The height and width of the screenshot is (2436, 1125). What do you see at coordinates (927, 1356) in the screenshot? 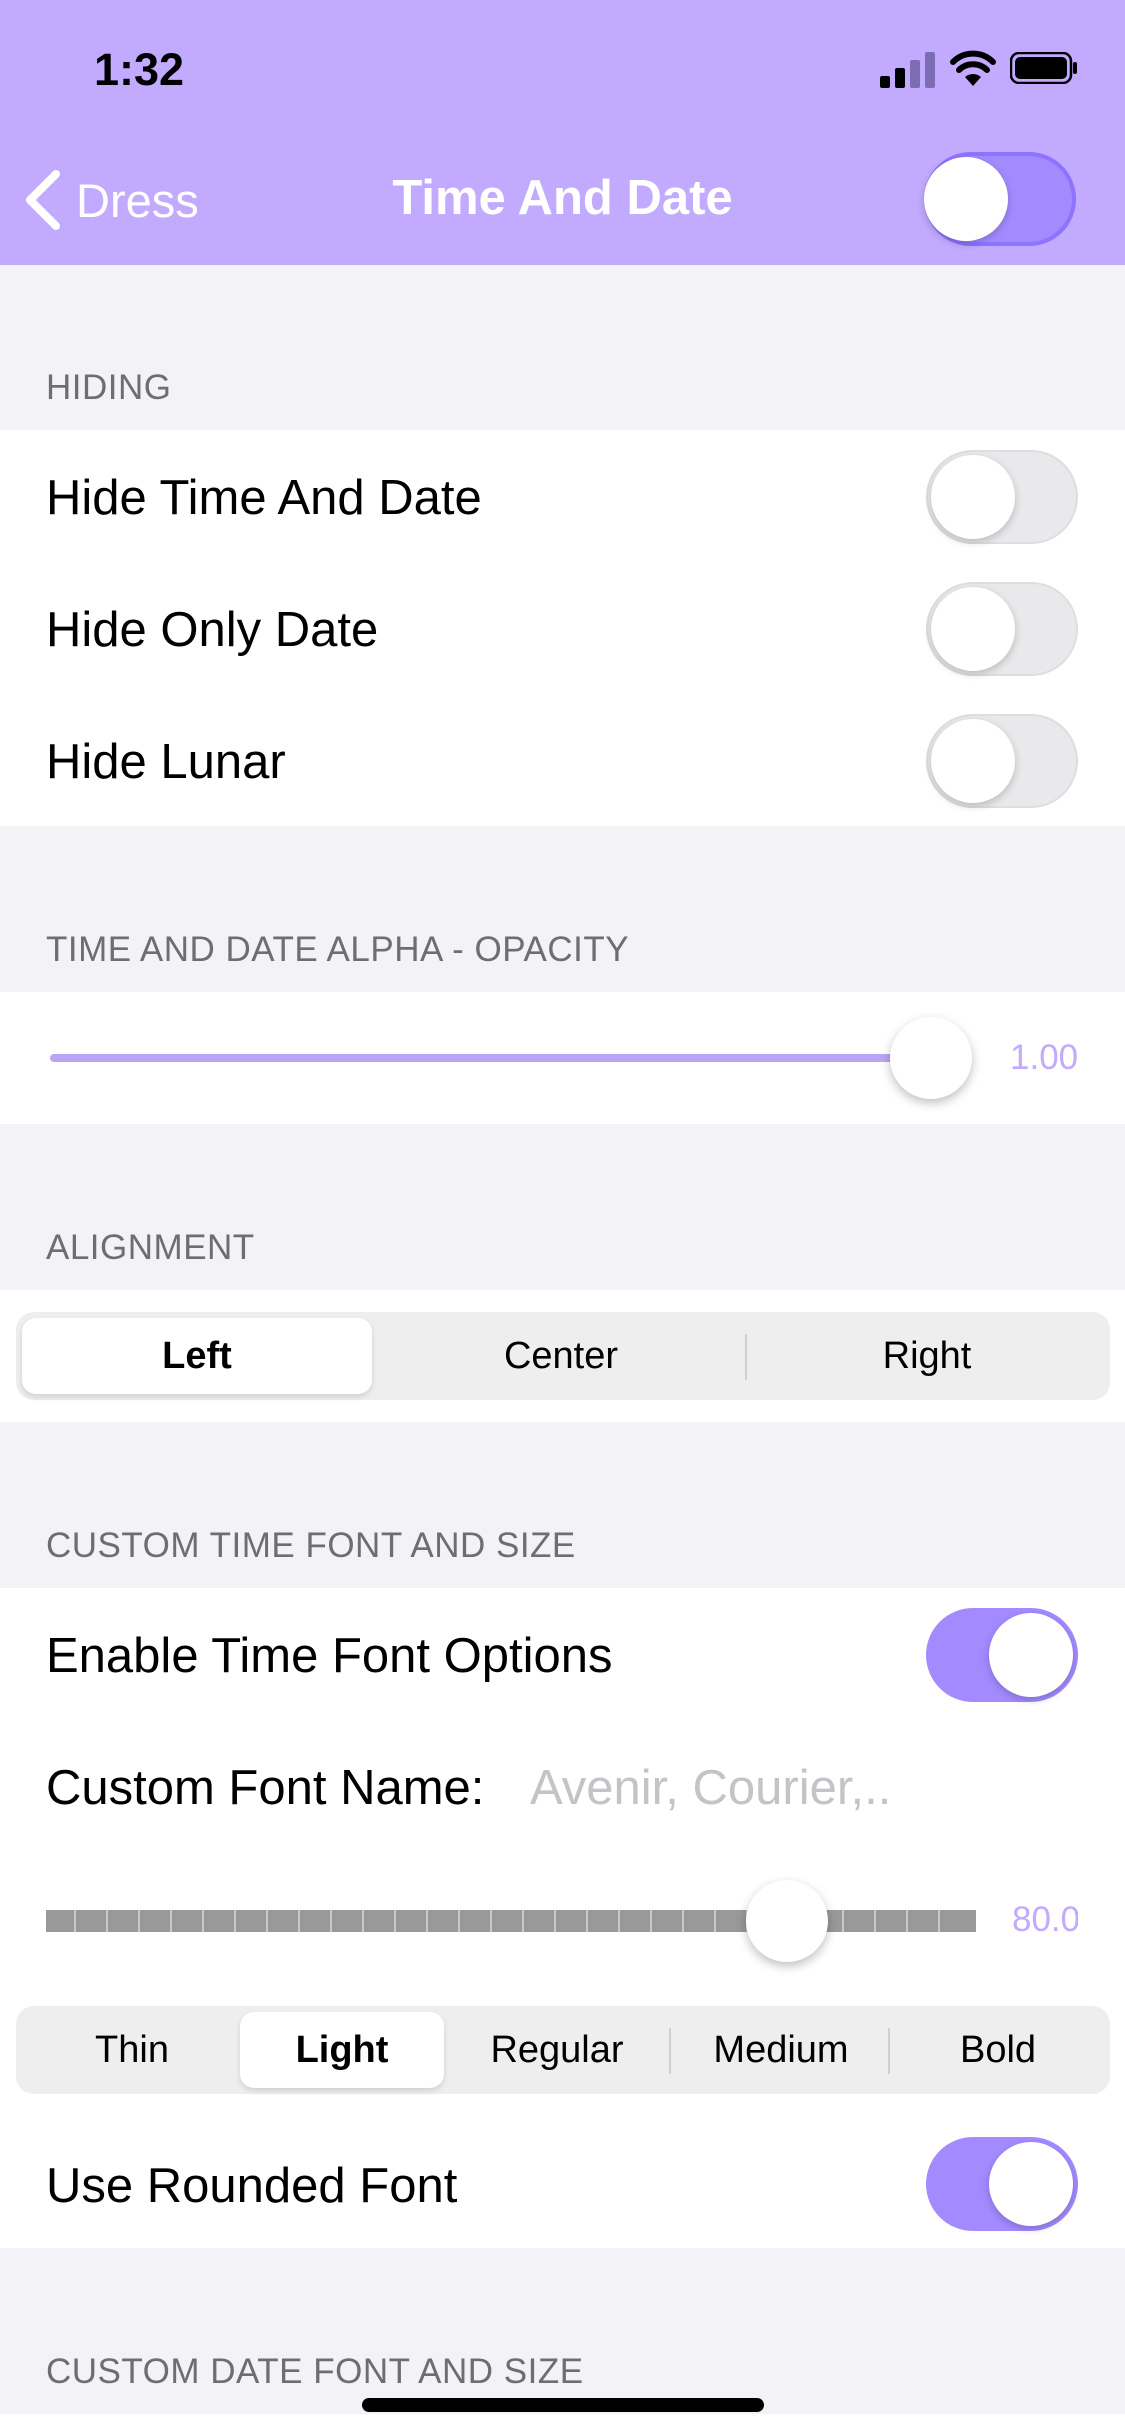
I see `alignment-right-segment: Right` at bounding box center [927, 1356].